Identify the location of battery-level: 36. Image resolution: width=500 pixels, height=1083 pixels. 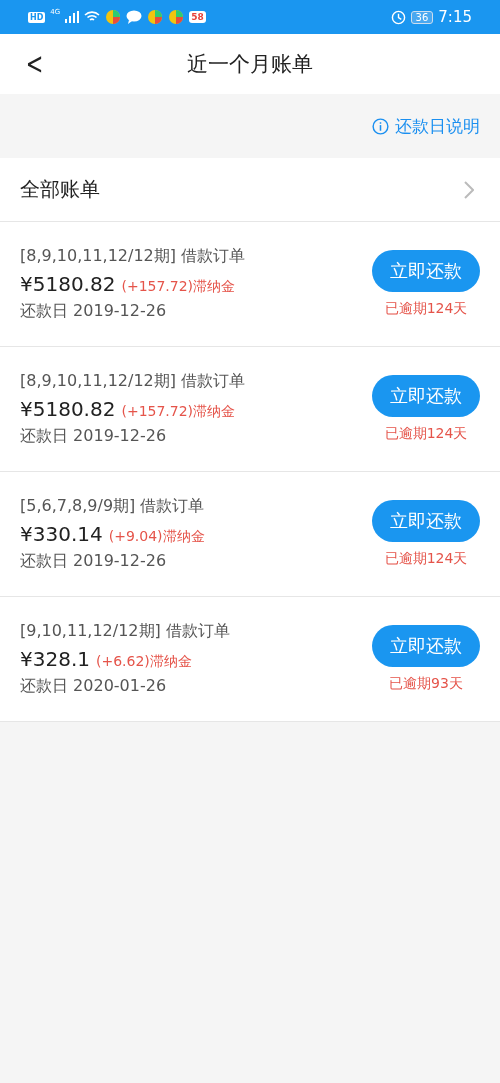
(422, 17).